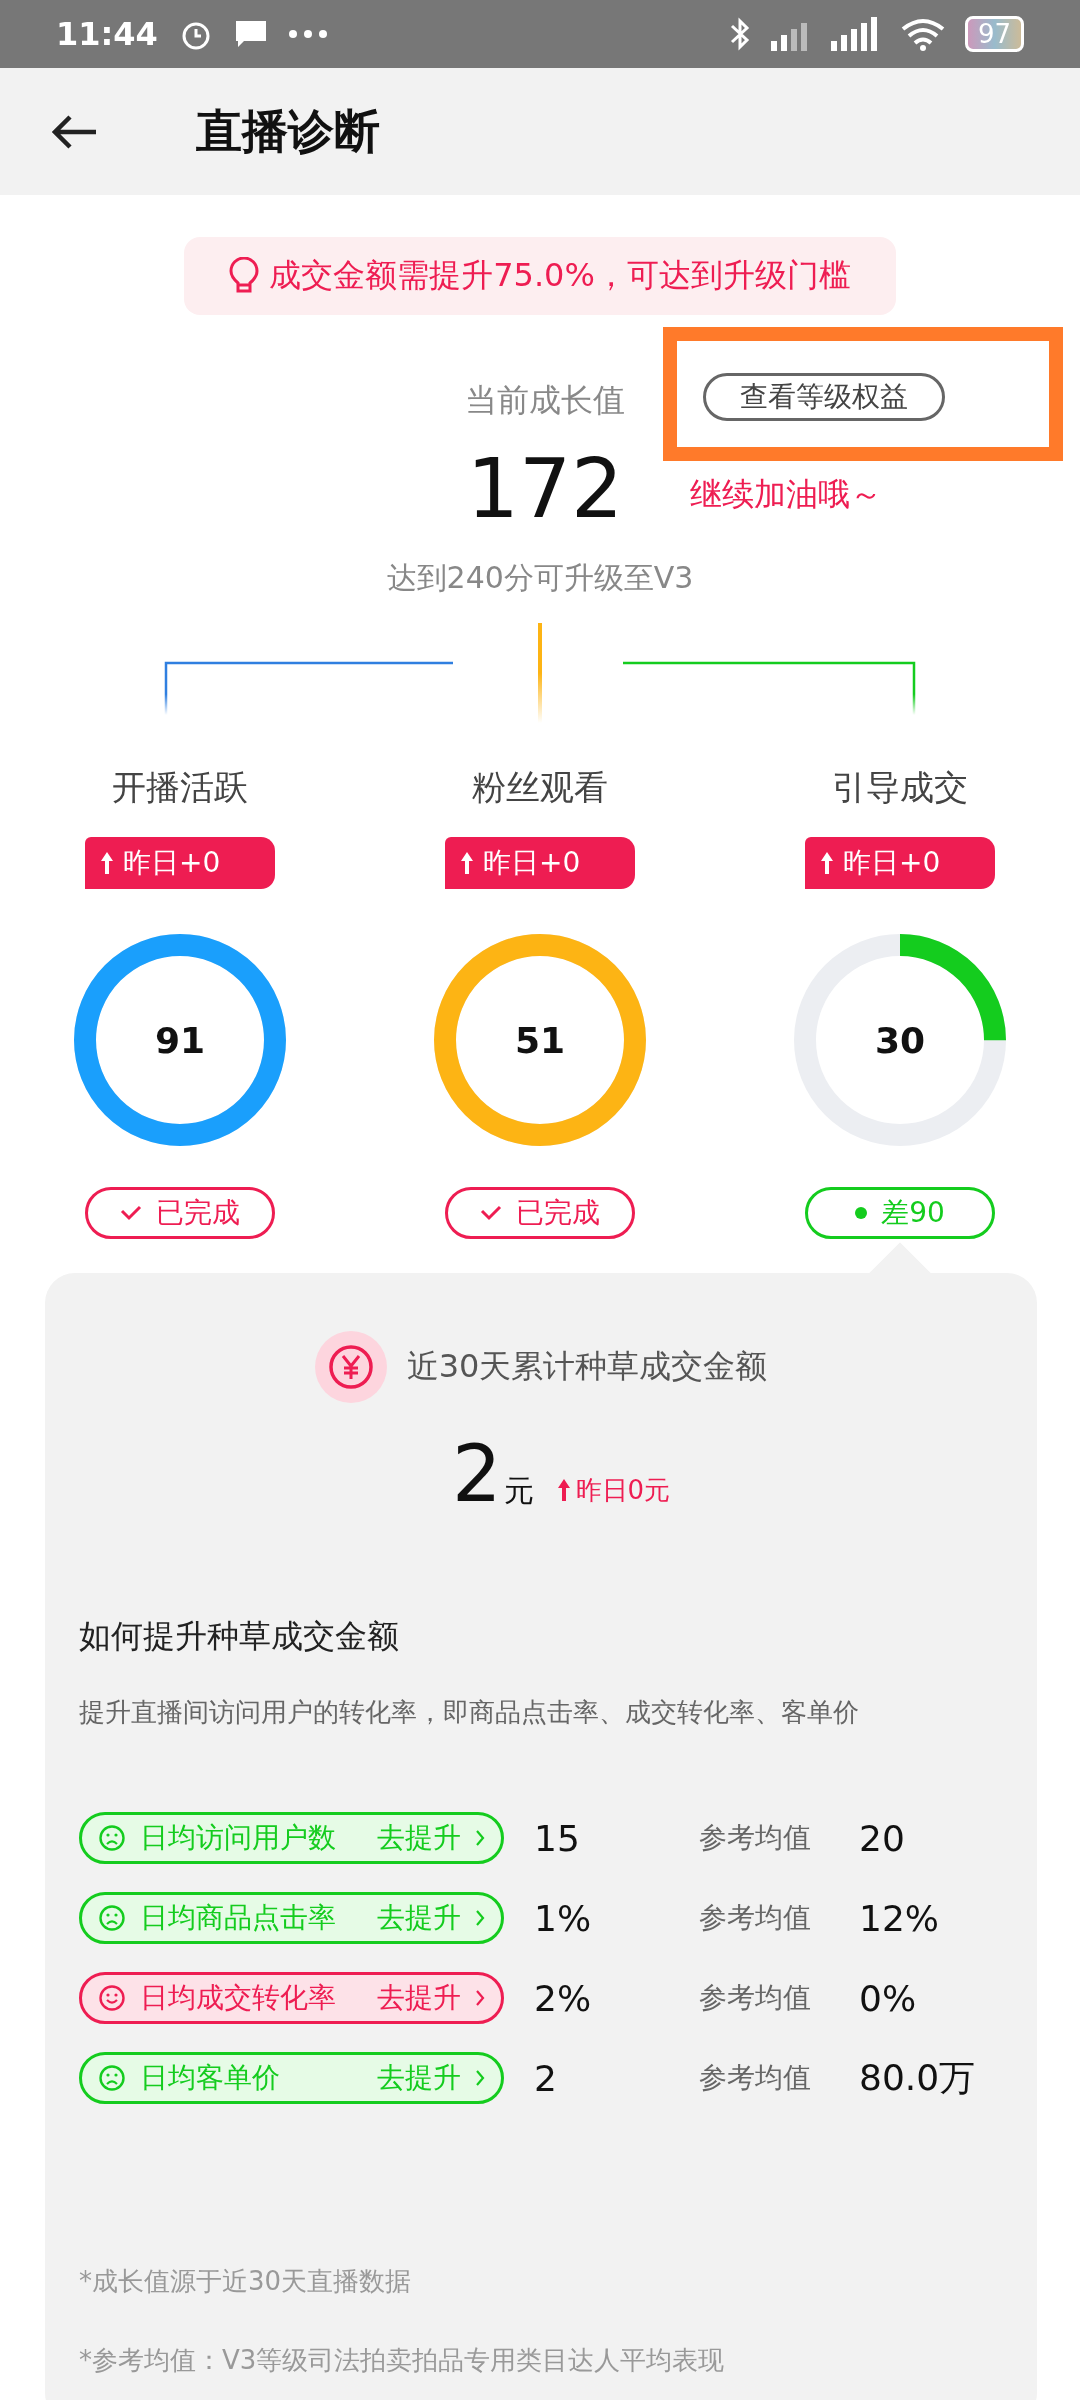 The height and width of the screenshot is (2400, 1080). Describe the element at coordinates (994, 34) in the screenshot. I see `battery-level: 97` at that location.